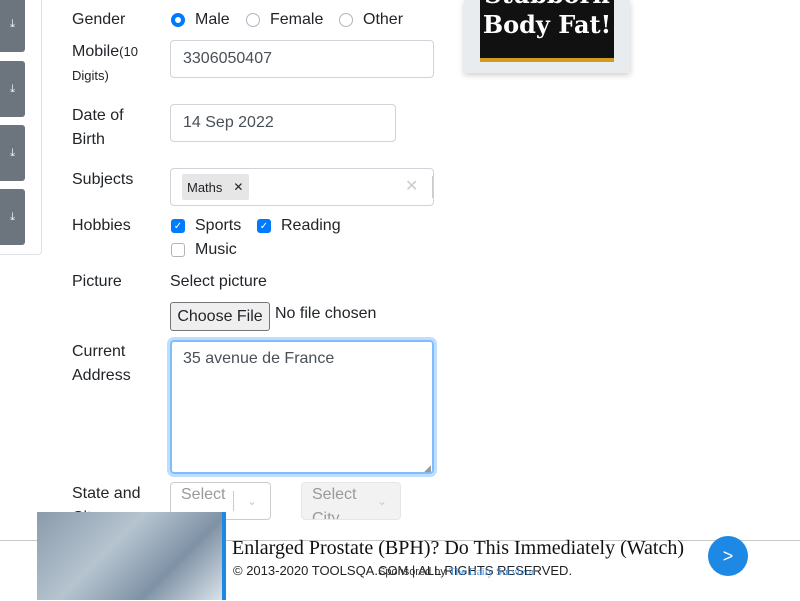 Image resolution: width=800 pixels, height=601 pixels. I want to click on clear-icon: ✕, so click(411, 186).